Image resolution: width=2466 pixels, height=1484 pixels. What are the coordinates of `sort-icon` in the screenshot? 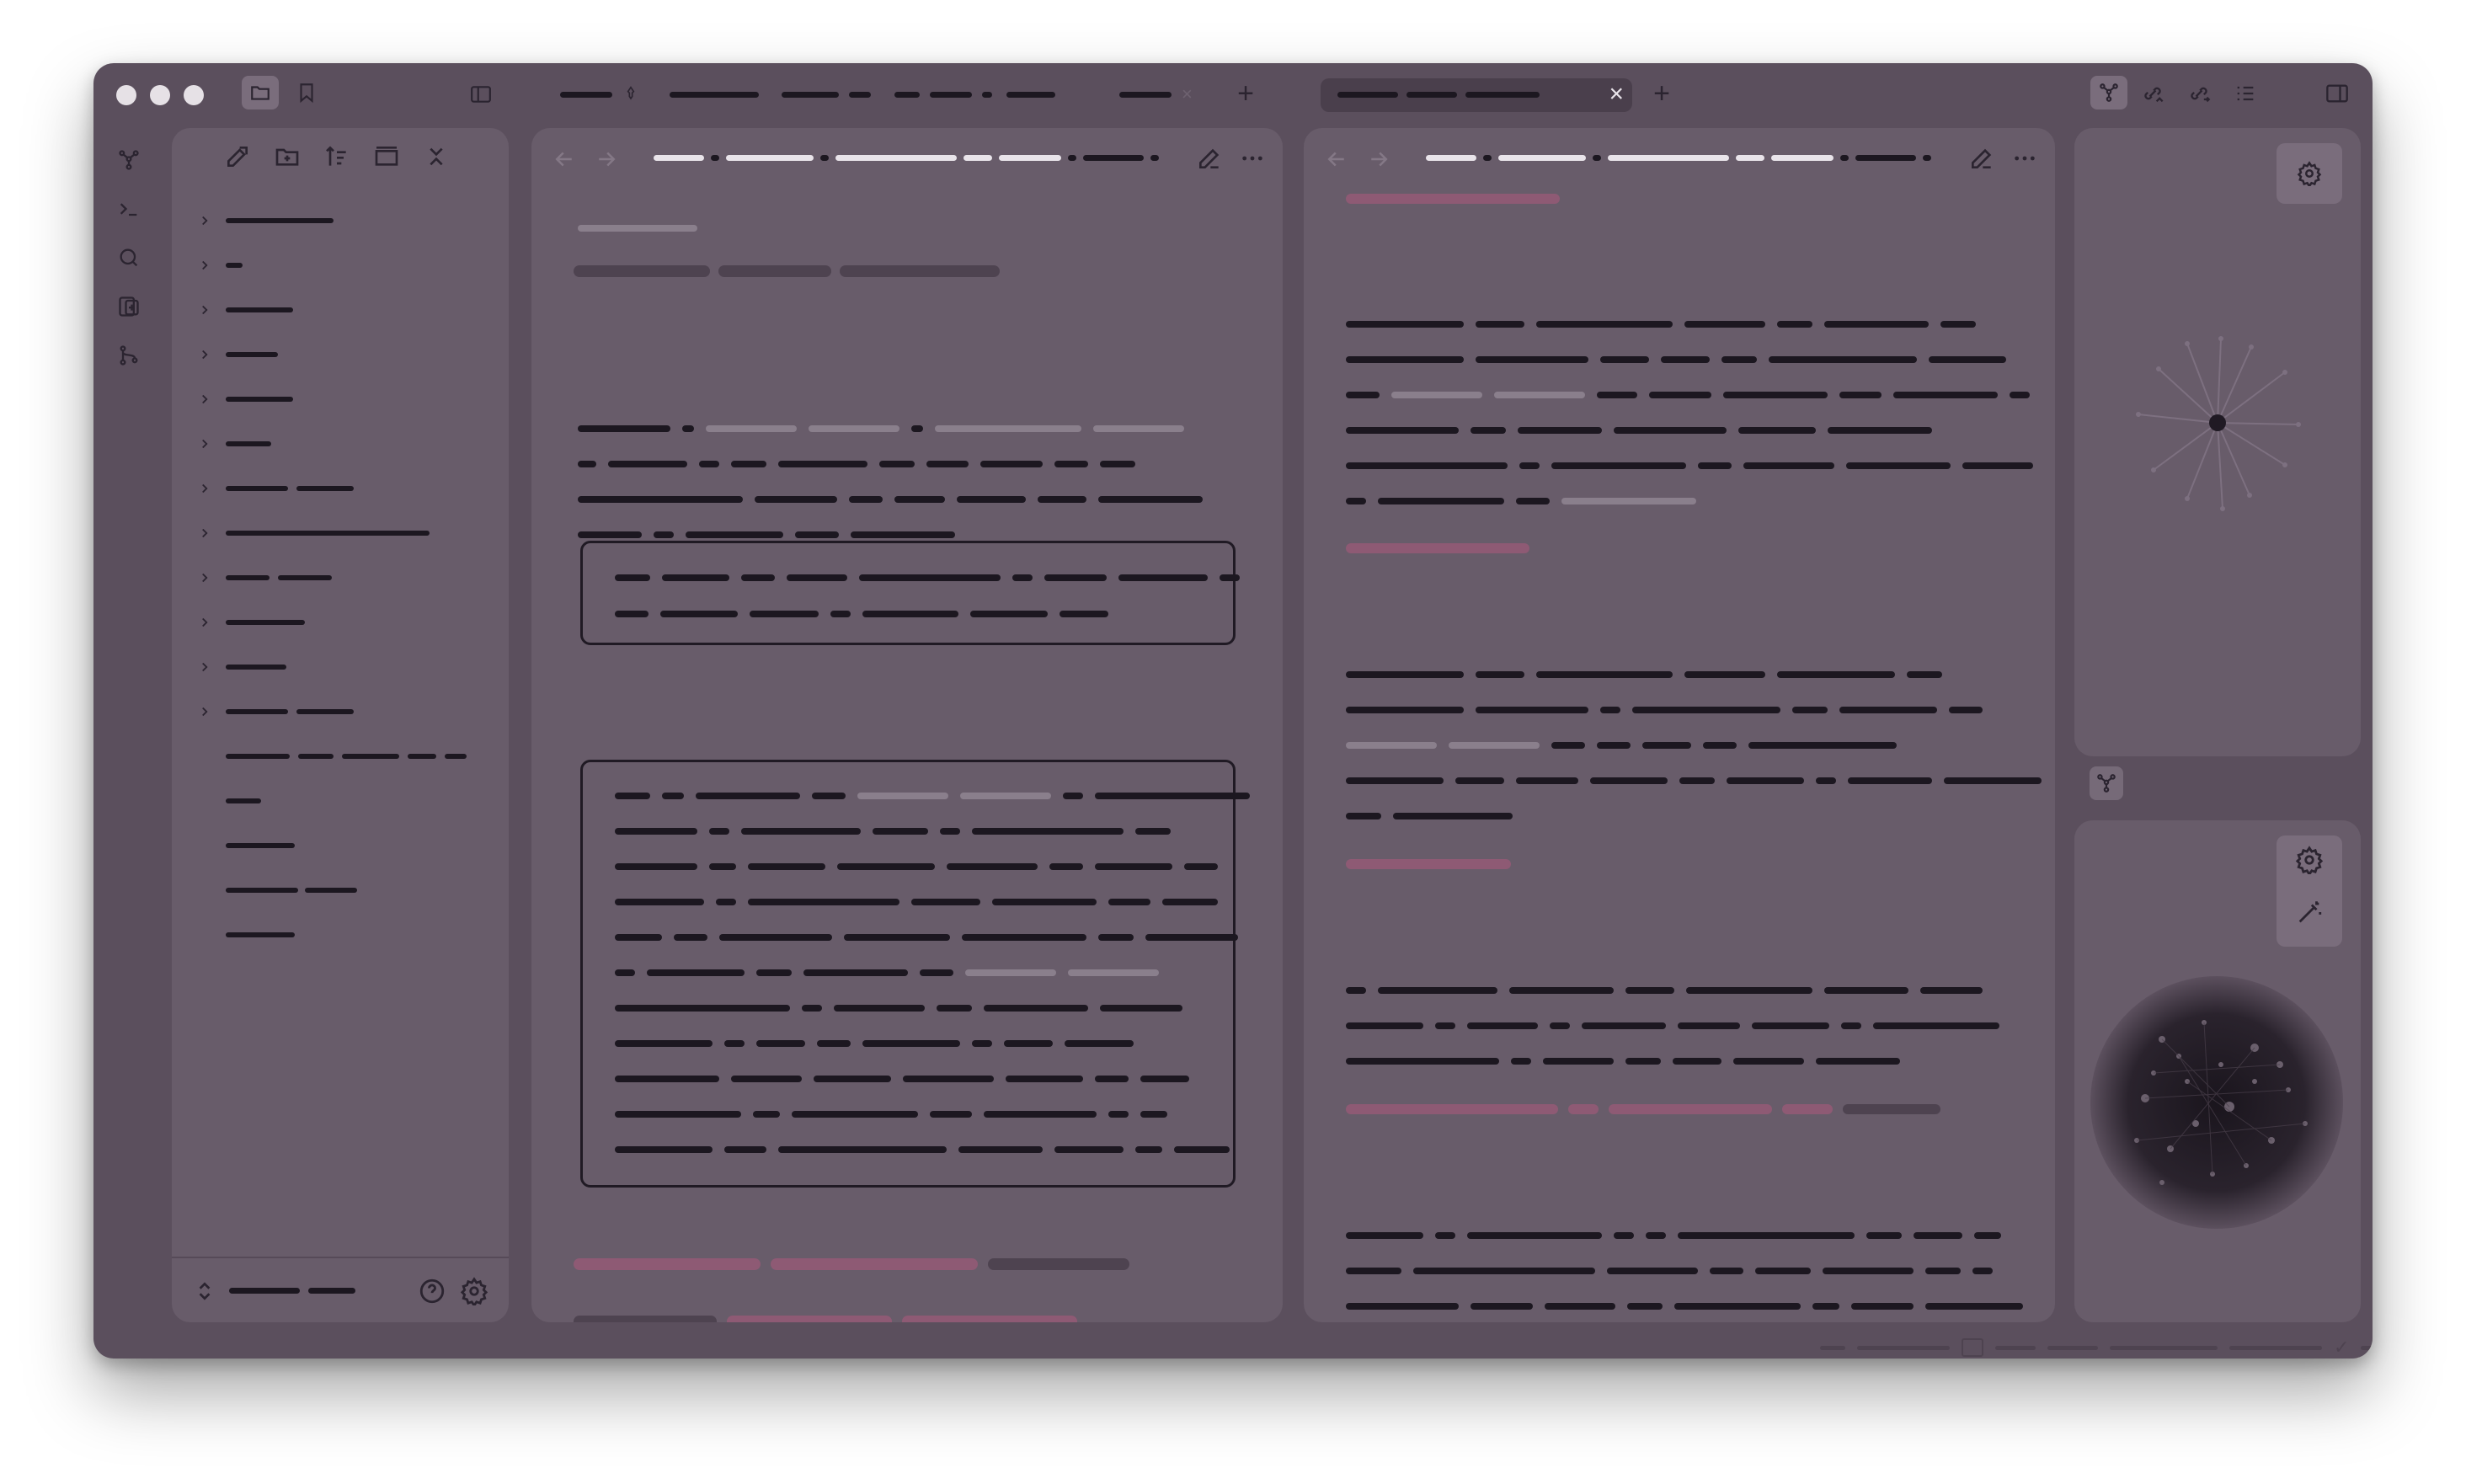 It's located at (336, 157).